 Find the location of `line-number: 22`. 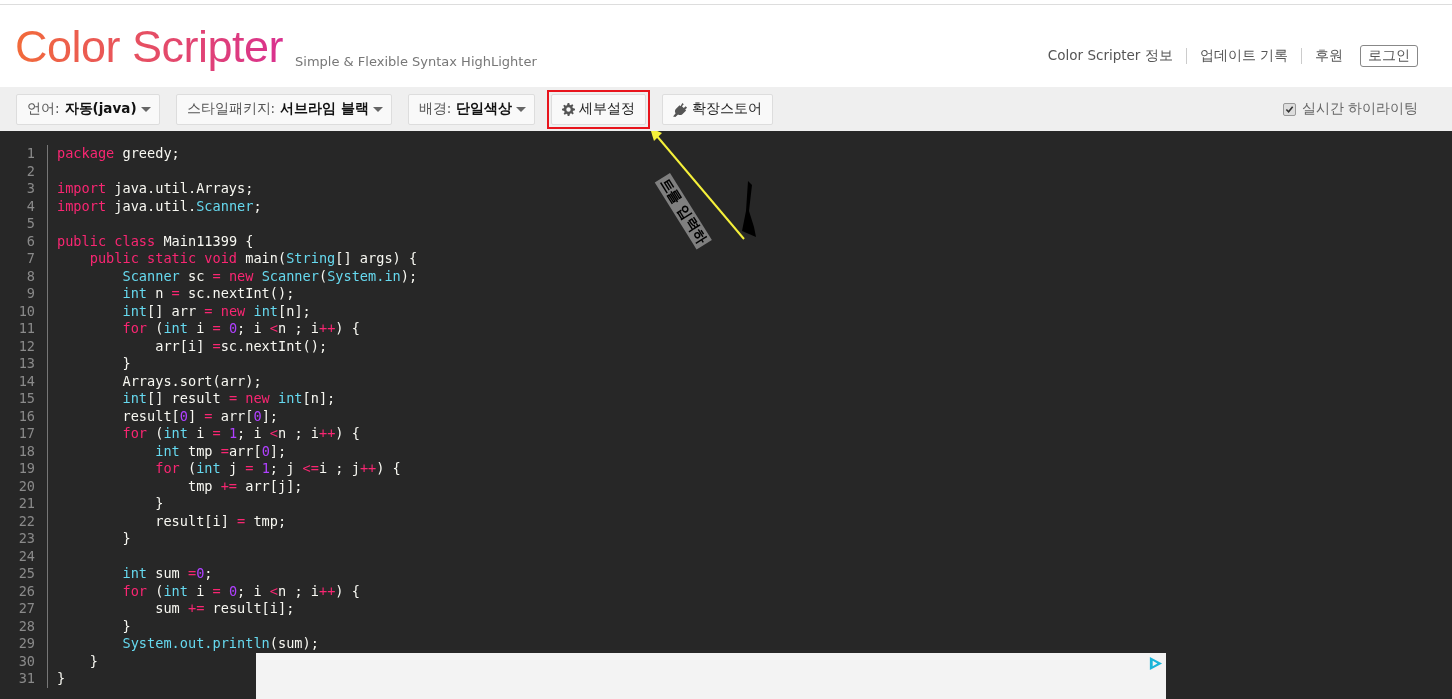

line-number: 22 is located at coordinates (24, 521).